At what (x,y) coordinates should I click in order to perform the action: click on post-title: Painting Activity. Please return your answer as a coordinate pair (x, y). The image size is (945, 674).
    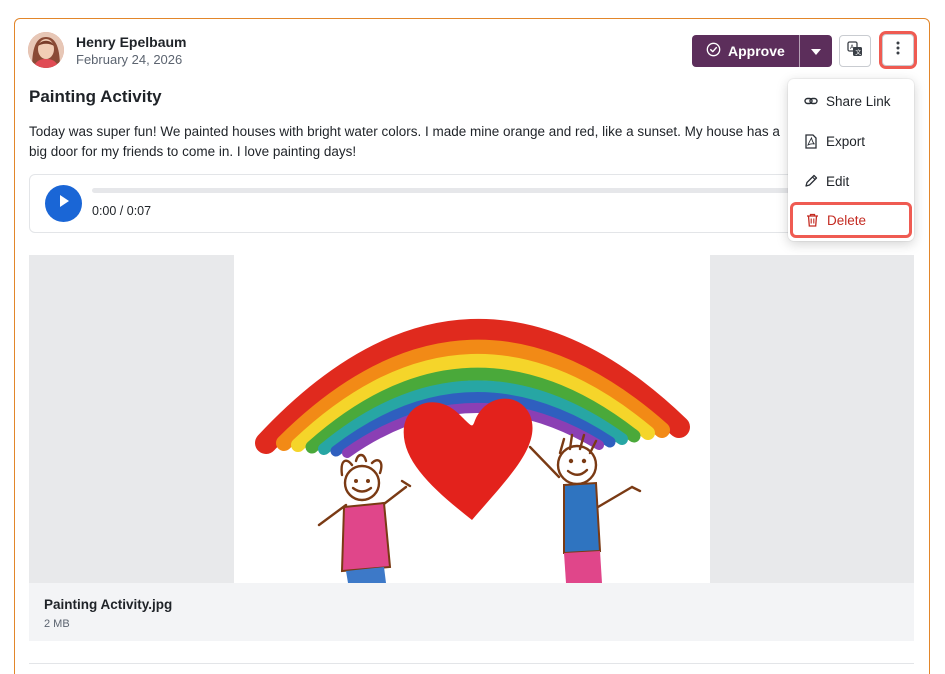
    Looking at the image, I should click on (95, 96).